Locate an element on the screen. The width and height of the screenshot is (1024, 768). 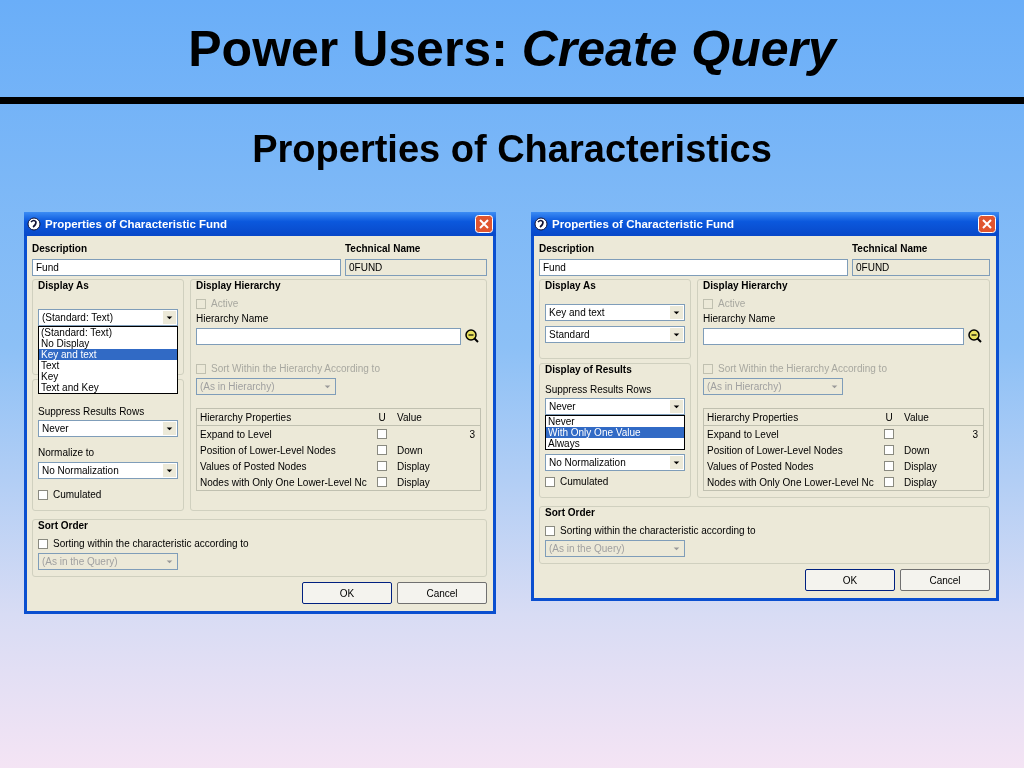
dropdown: Never is located at coordinates (108, 428).